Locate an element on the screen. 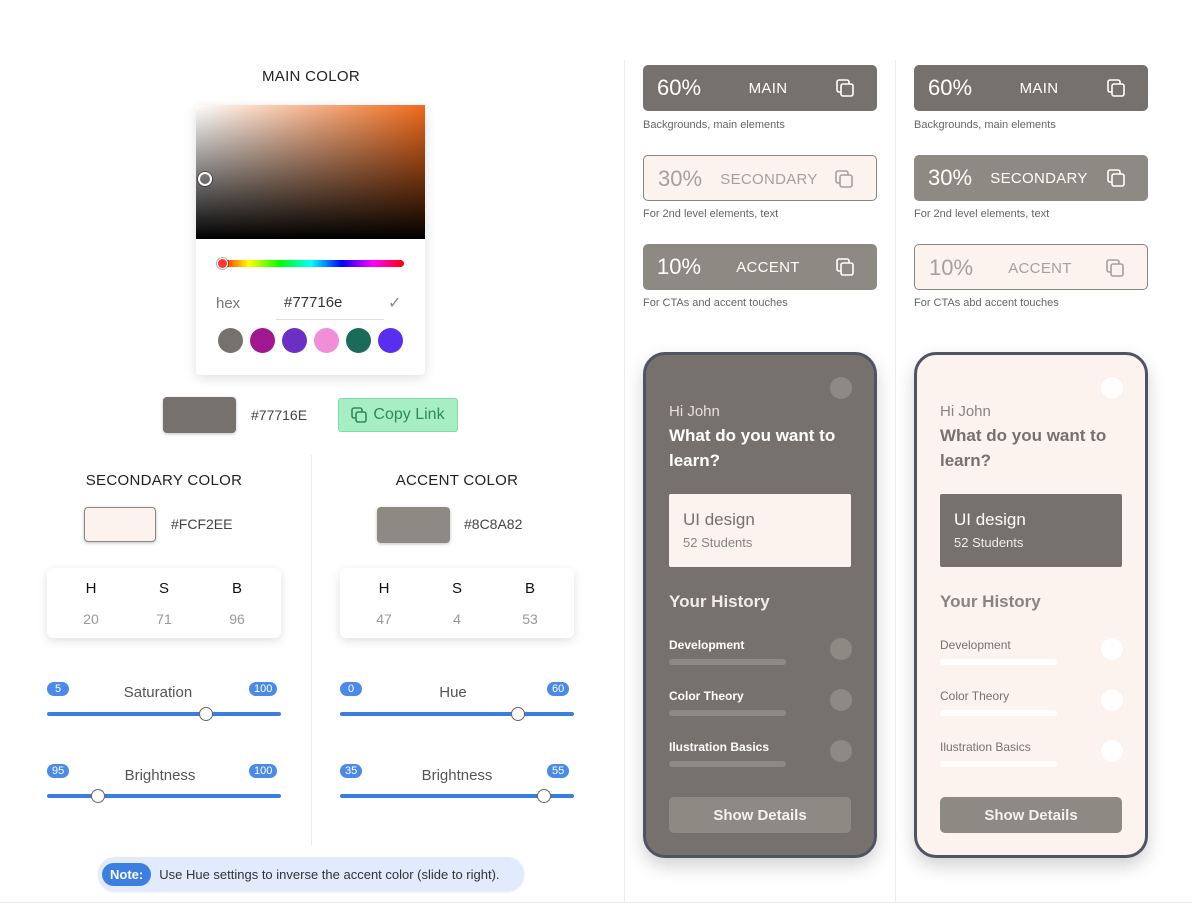  secondary-color-chip is located at coordinates (120, 524).